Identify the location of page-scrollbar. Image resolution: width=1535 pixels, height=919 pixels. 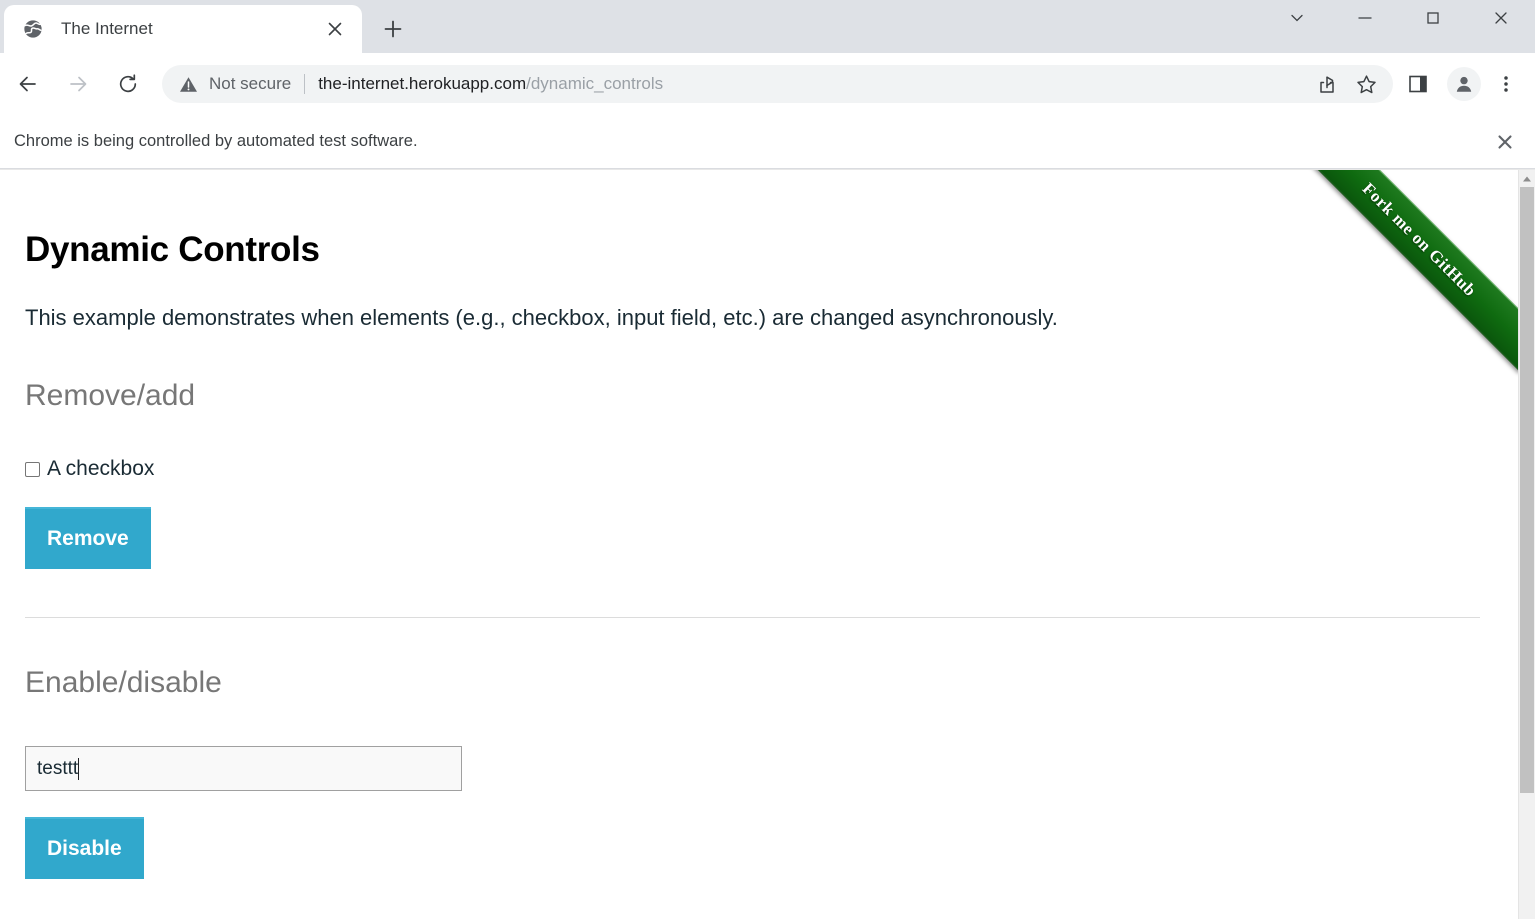
(1526, 544).